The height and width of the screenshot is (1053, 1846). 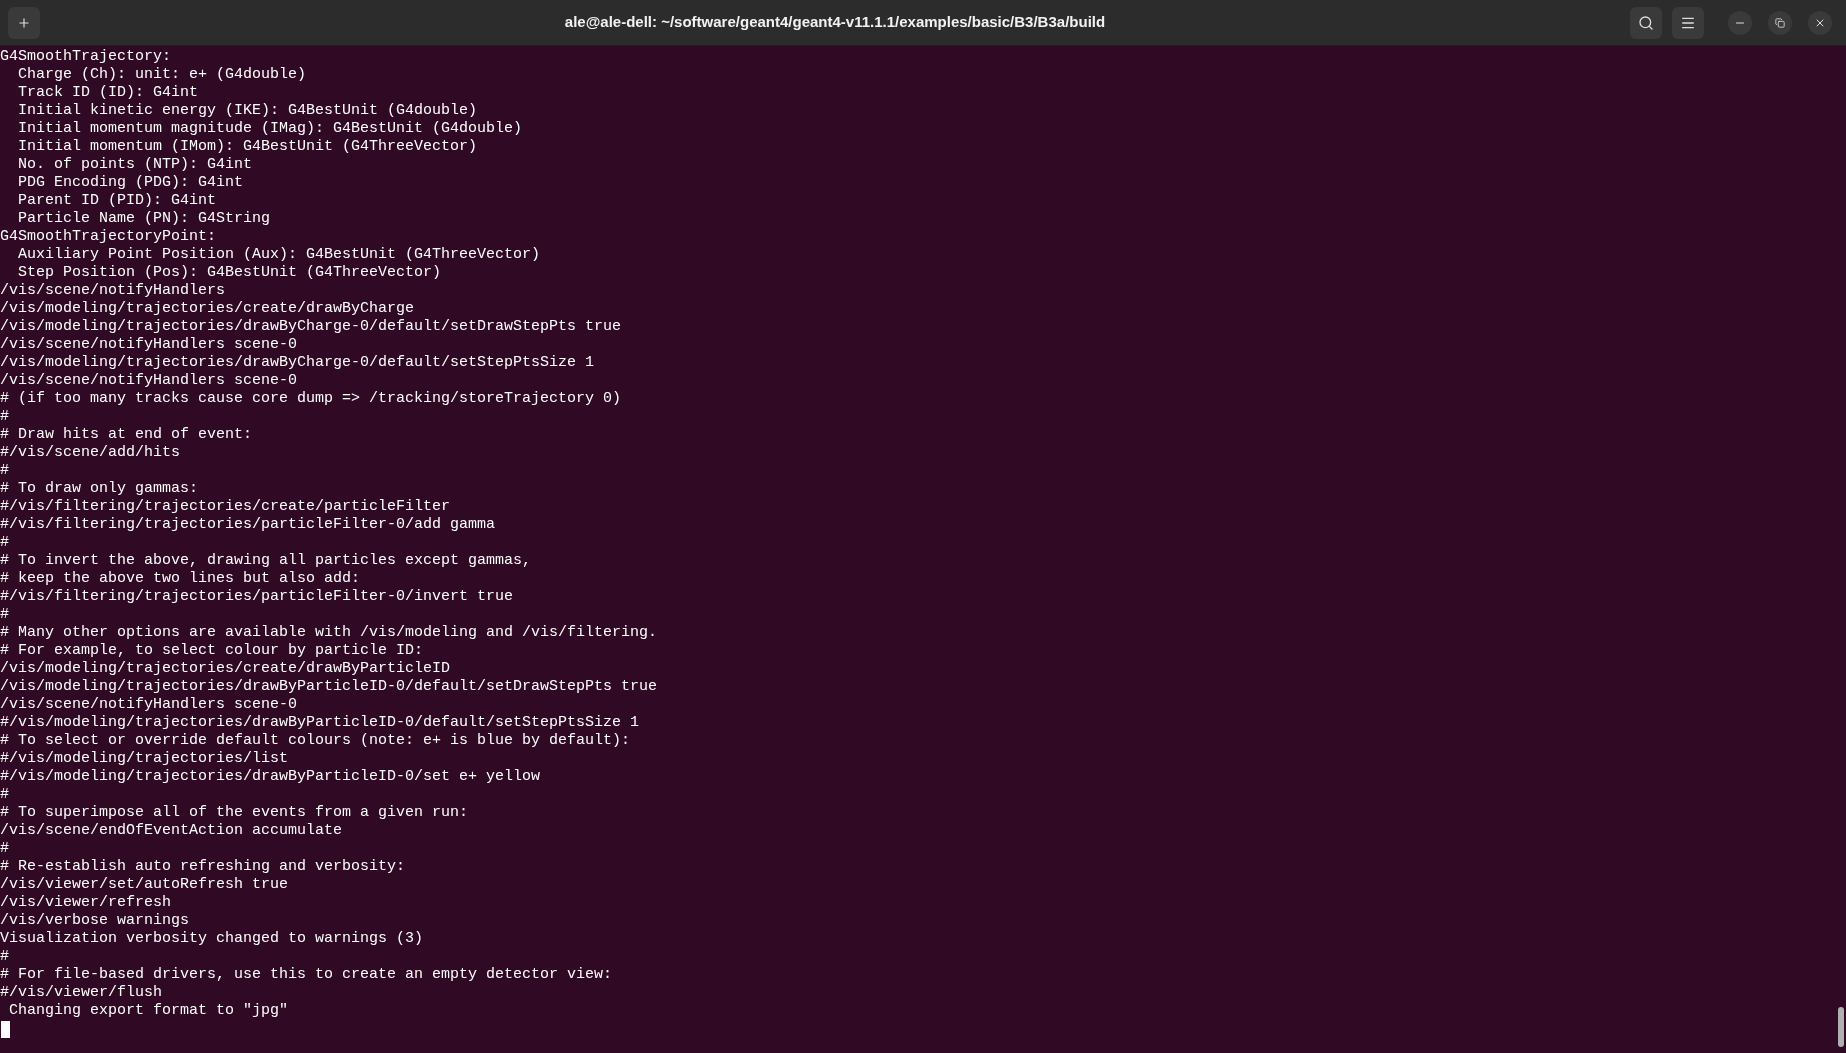 I want to click on terminal-line: G4SmoothTrajectory:, so click(x=86, y=57).